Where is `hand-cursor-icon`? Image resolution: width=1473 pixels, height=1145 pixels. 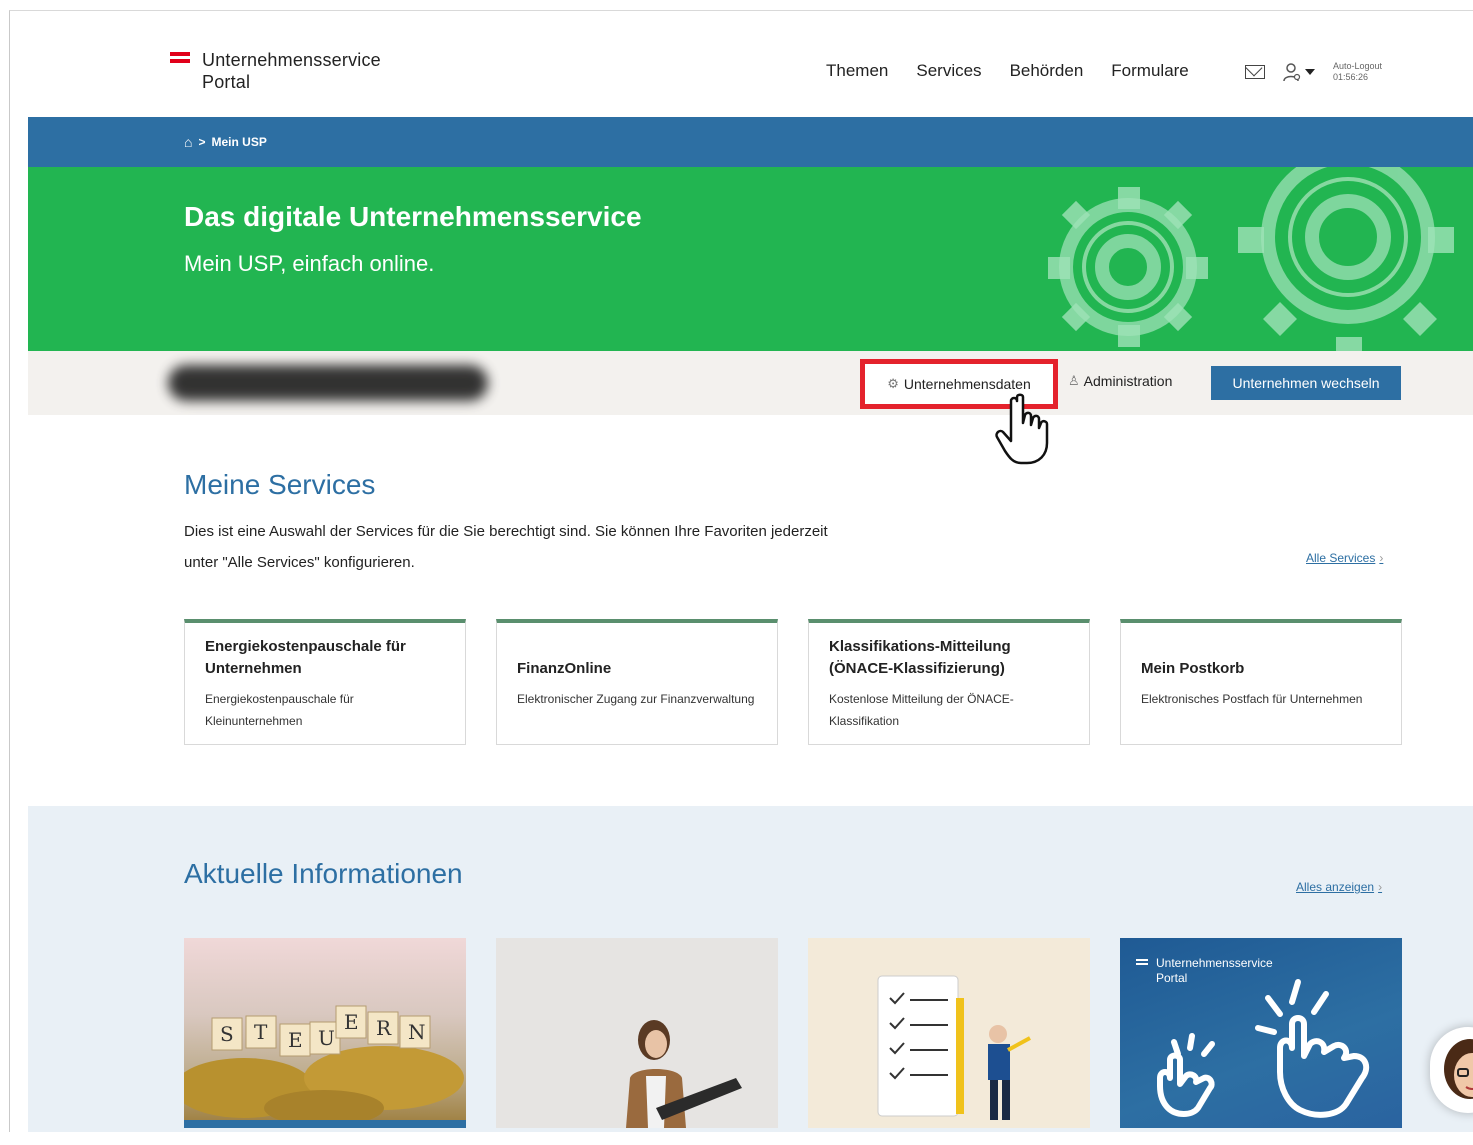 hand-cursor-icon is located at coordinates (1022, 429).